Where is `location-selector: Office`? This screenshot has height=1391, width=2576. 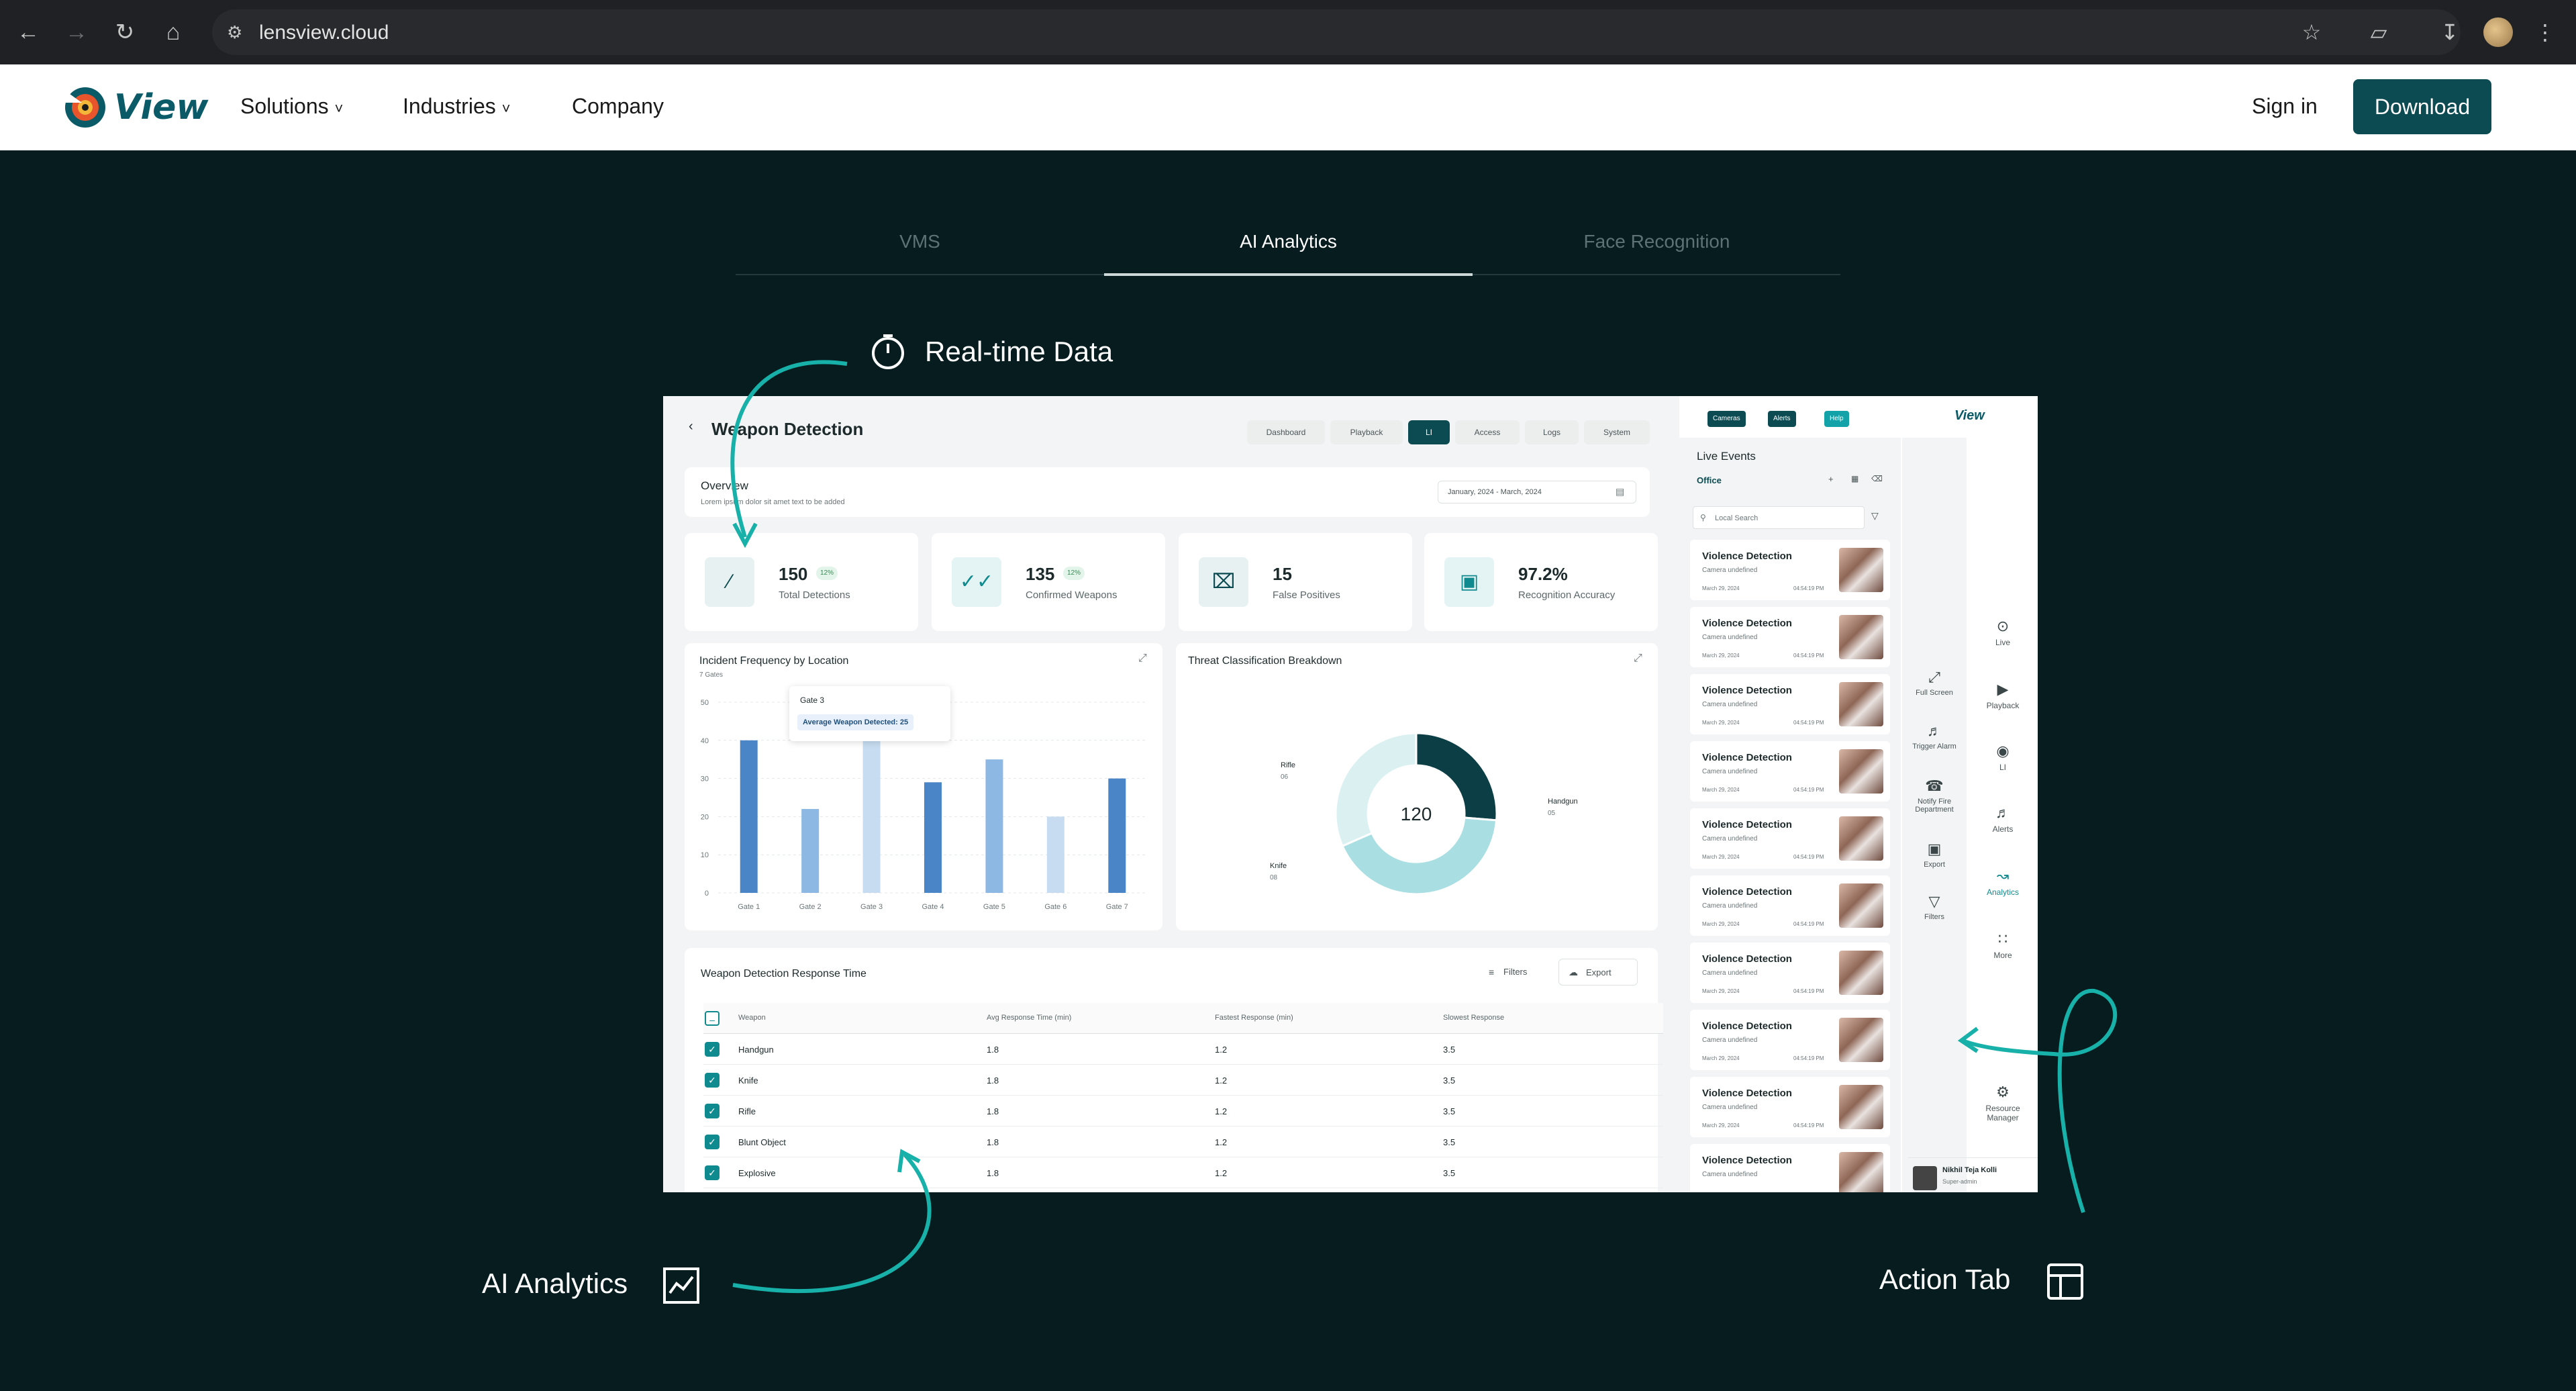
location-selector: Office is located at coordinates (1709, 480).